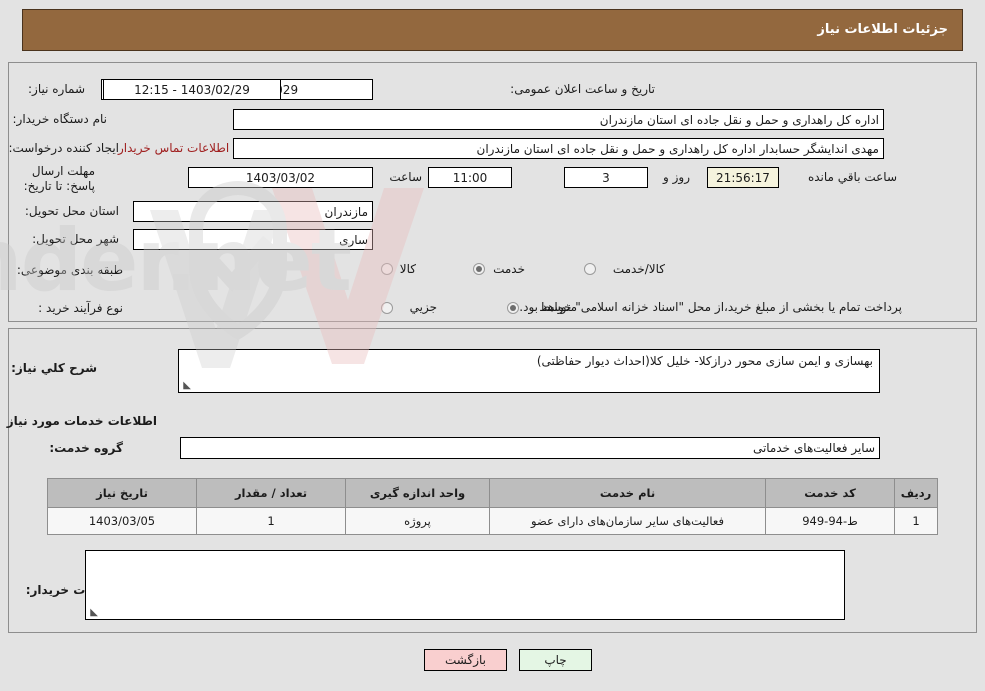  I want to click on deadline-date-value: 1403/03/02, so click(280, 177).